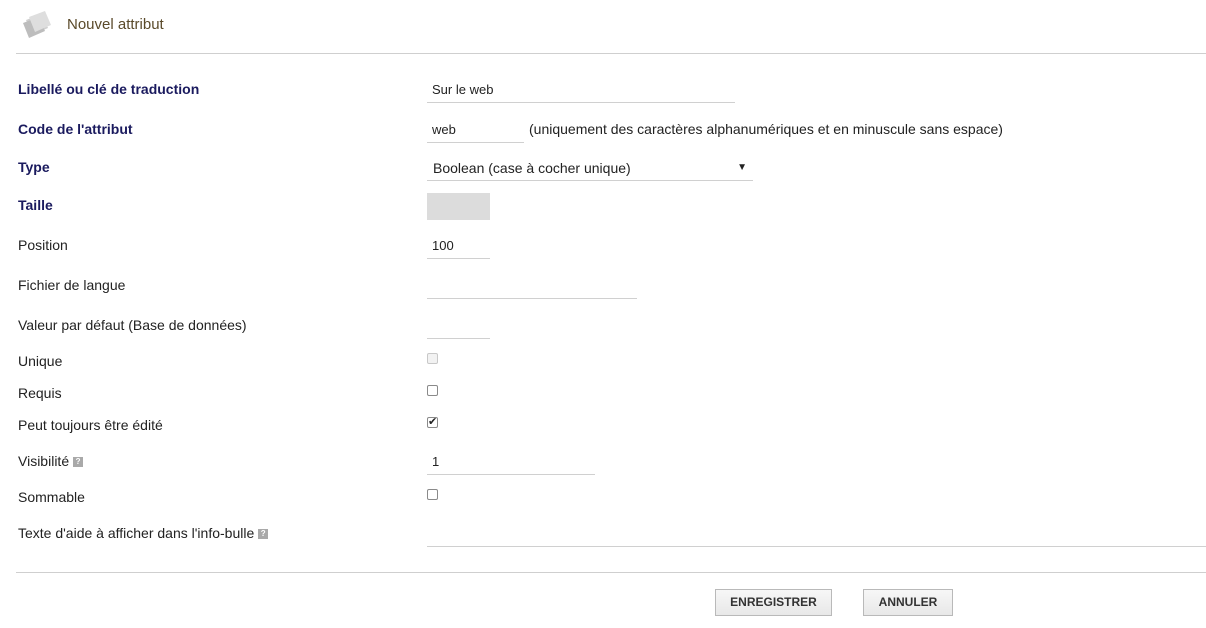 The image size is (1206, 628). I want to click on visibility-label-text: Visibilité, so click(44, 461).